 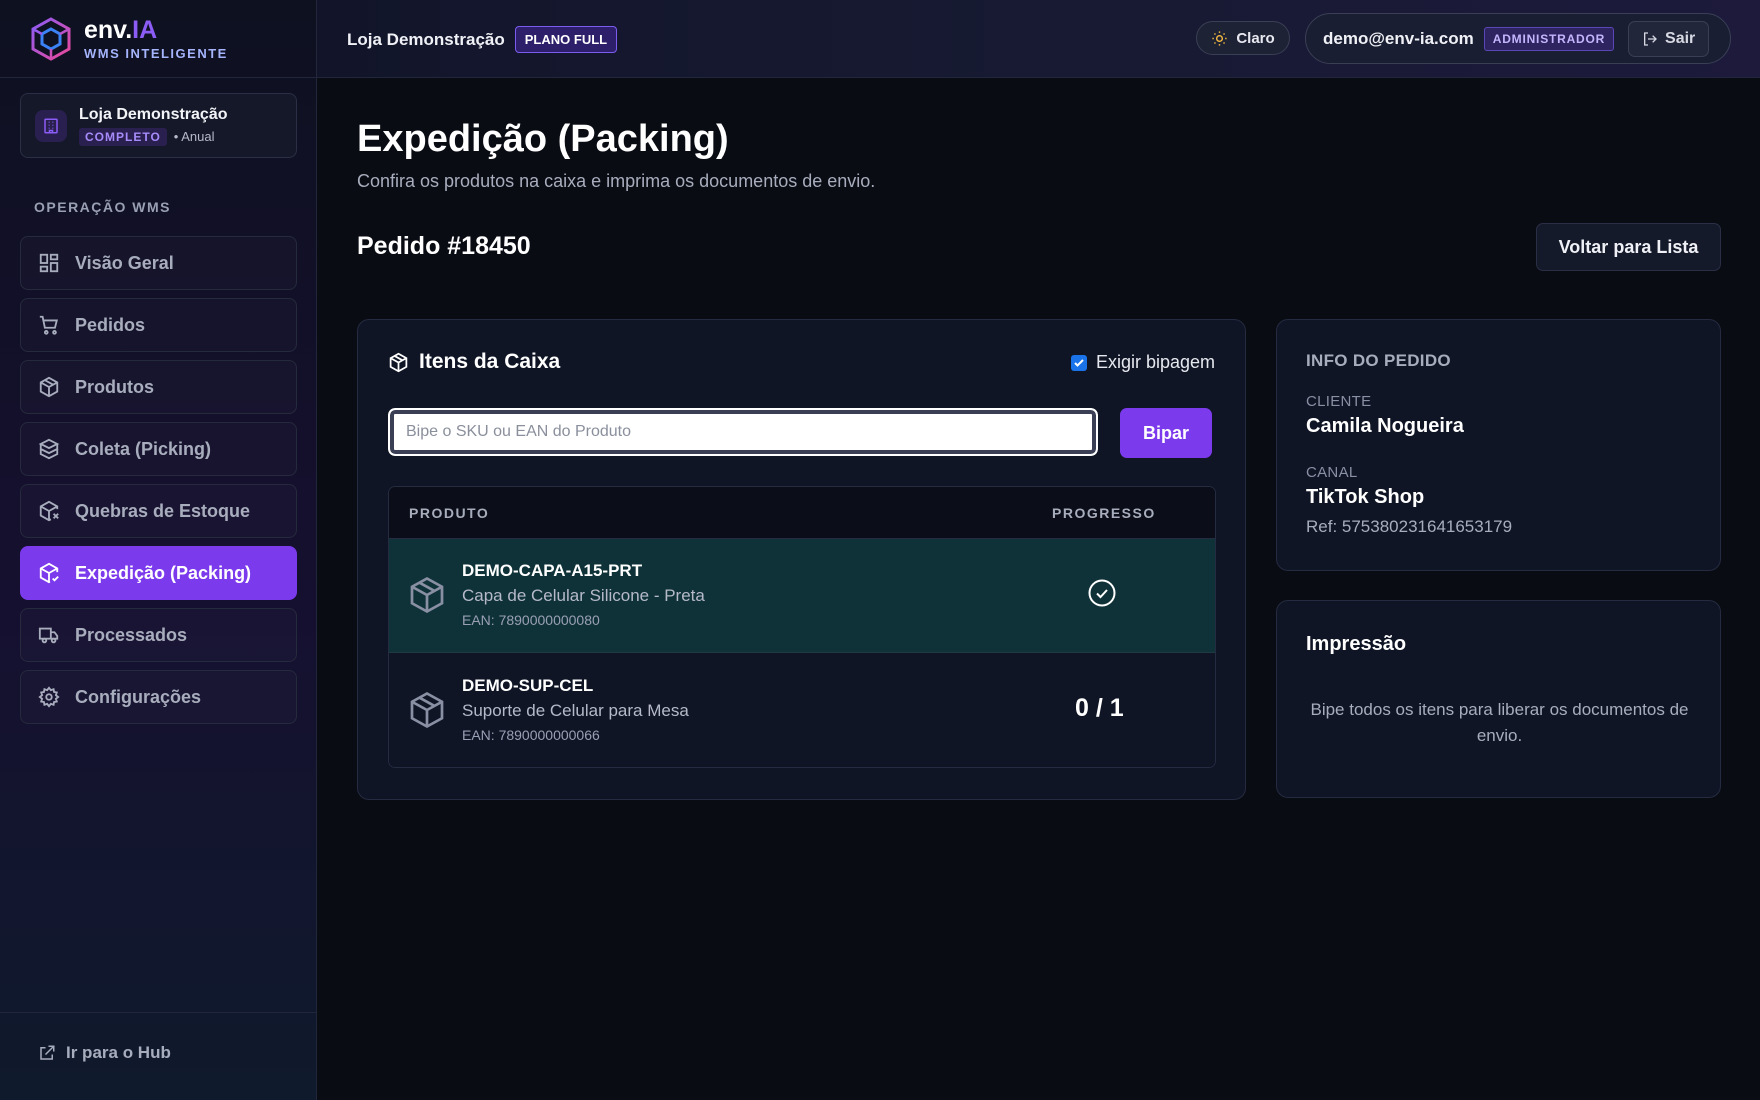 I want to click on logo-cube-icon, so click(x=51, y=39).